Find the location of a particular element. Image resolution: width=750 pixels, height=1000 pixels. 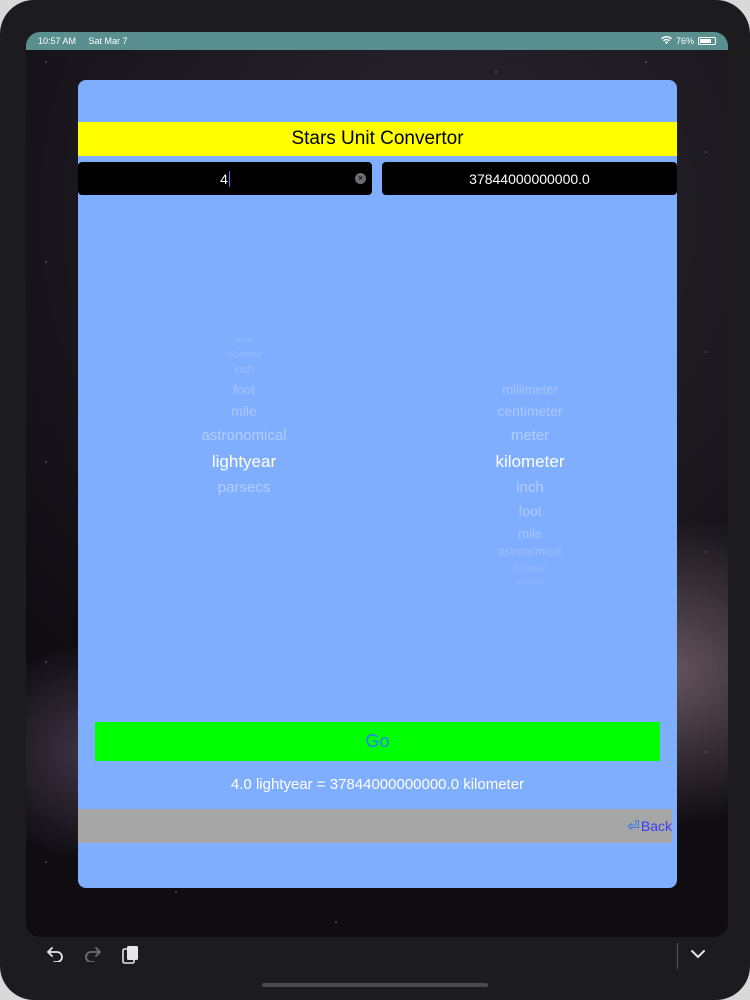

picker-selected-unit: lightyear is located at coordinates (244, 462).